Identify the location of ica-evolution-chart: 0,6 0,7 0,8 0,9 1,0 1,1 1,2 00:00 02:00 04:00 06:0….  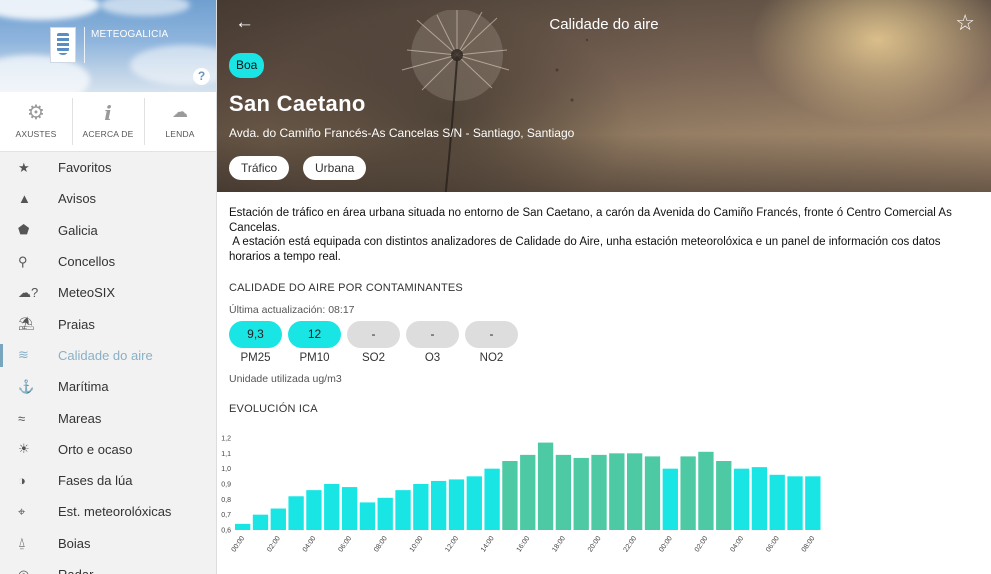
(521, 495).